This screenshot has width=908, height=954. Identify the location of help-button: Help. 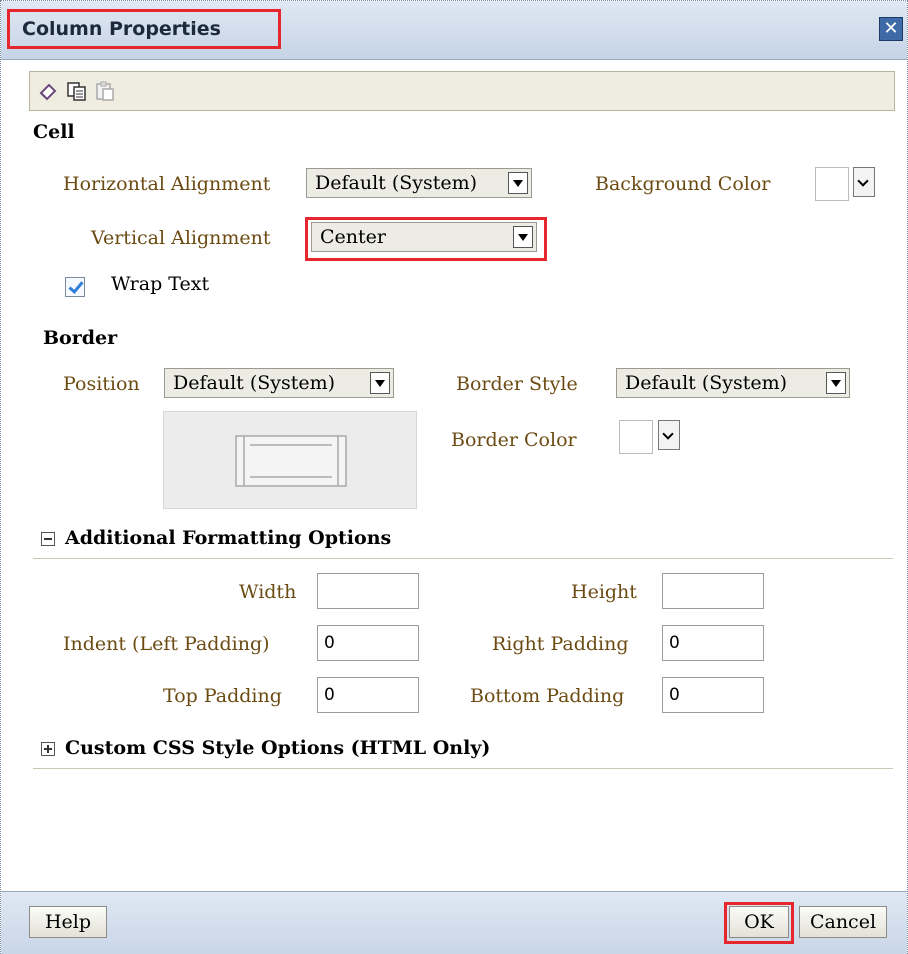
(68, 922).